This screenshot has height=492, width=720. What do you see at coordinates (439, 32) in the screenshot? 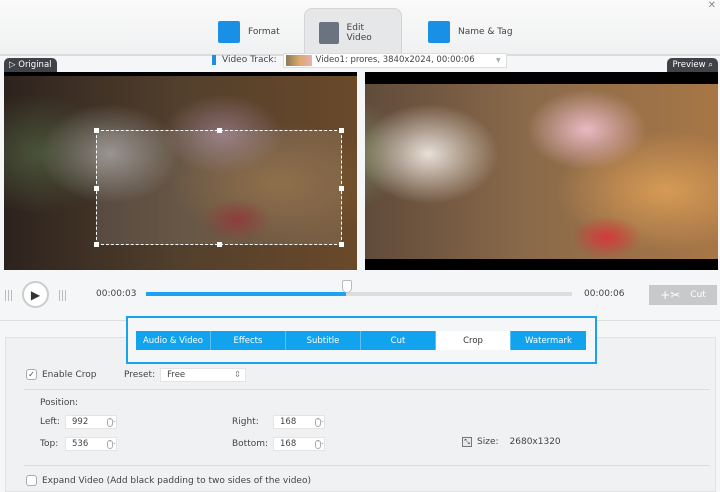
I see `name-tag-icon` at bounding box center [439, 32].